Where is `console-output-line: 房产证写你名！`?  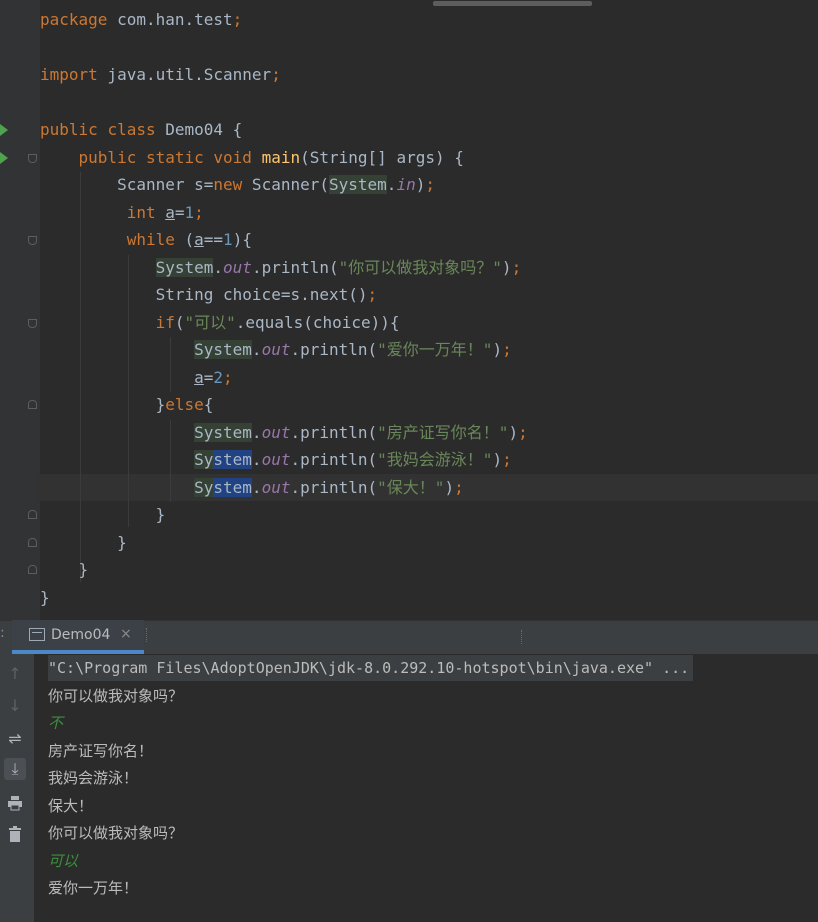
console-output-line: 房产证写你名！ is located at coordinates (101, 750).